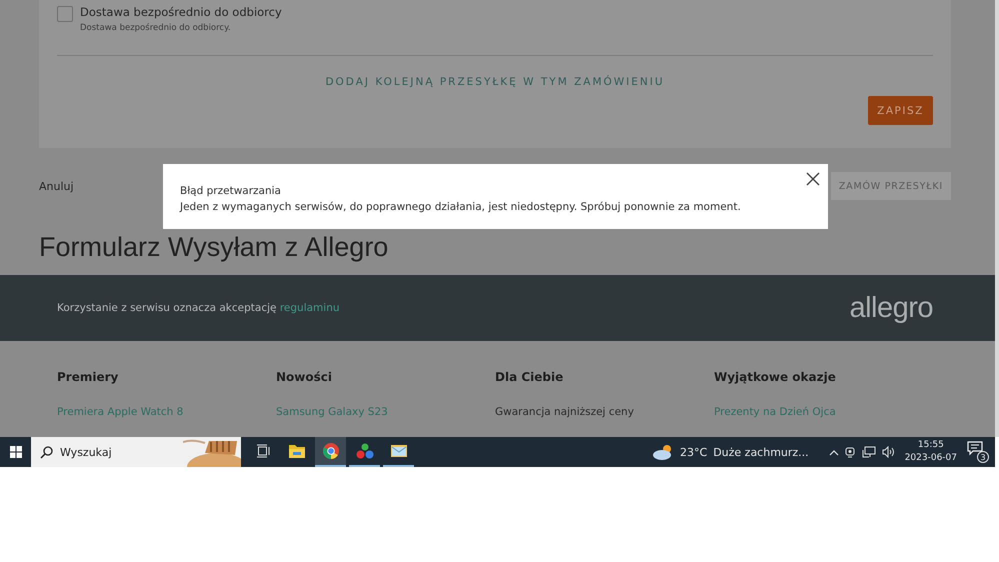 This screenshot has height=562, width=999. Describe the element at coordinates (663, 452) in the screenshot. I see `weather-cloud-icon` at that location.